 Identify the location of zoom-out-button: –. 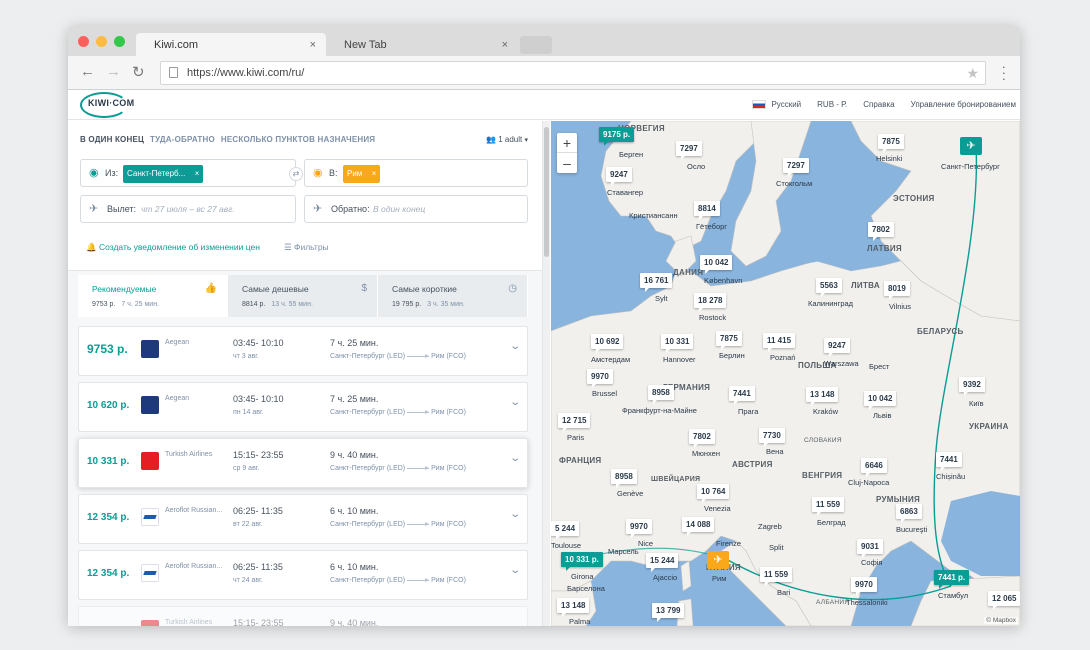
(567, 163).